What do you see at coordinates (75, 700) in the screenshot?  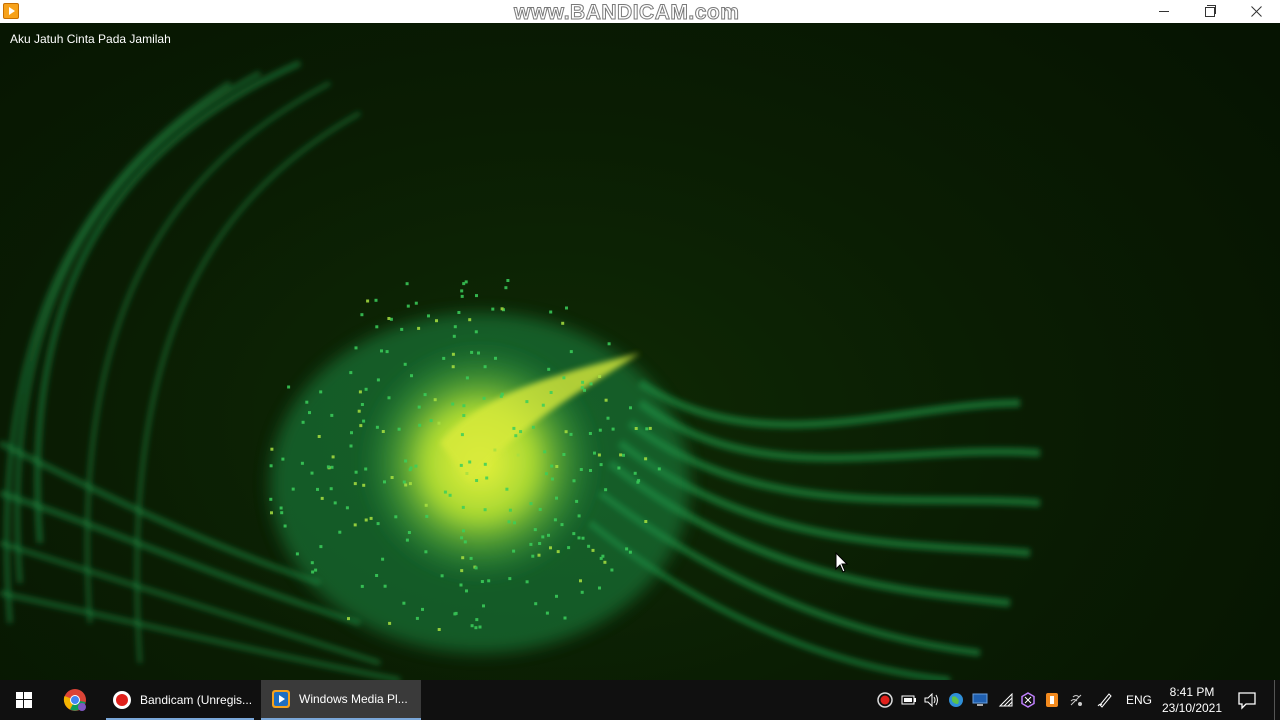 I see `taskbar-chrome` at bounding box center [75, 700].